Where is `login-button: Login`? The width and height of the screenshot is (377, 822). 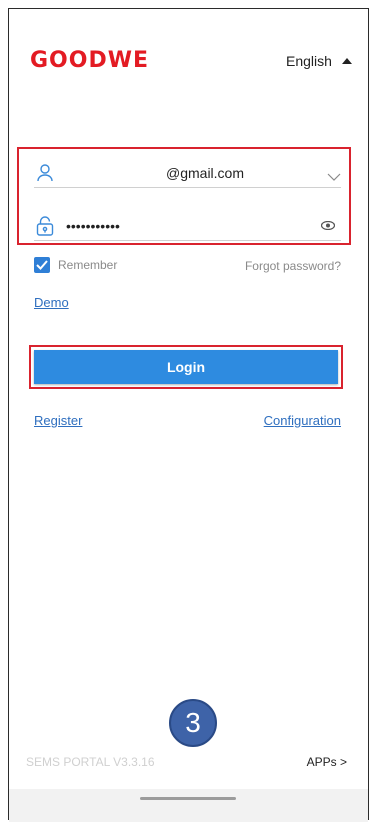 login-button: Login is located at coordinates (186, 367).